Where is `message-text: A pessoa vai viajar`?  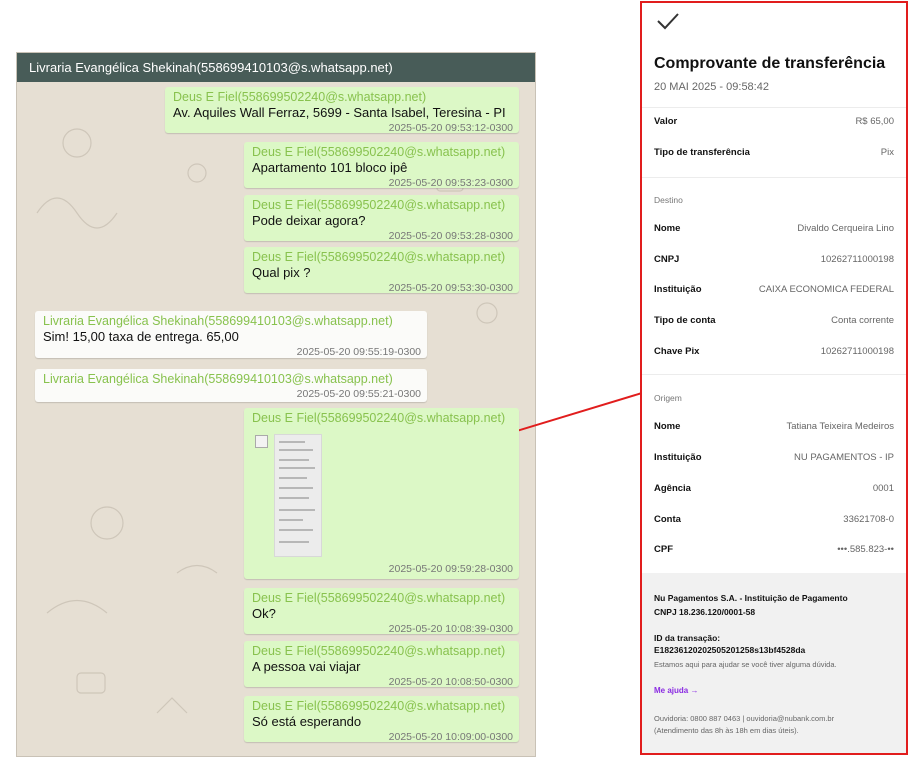 message-text: A pessoa vai viajar is located at coordinates (306, 666).